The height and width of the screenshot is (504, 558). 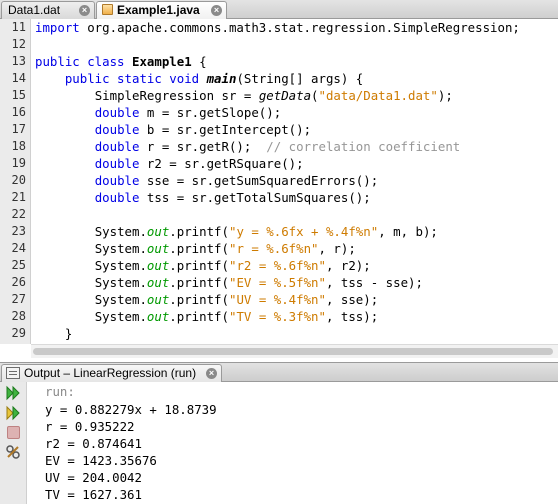 I want to click on method-call: getData, so click(x=285, y=95).